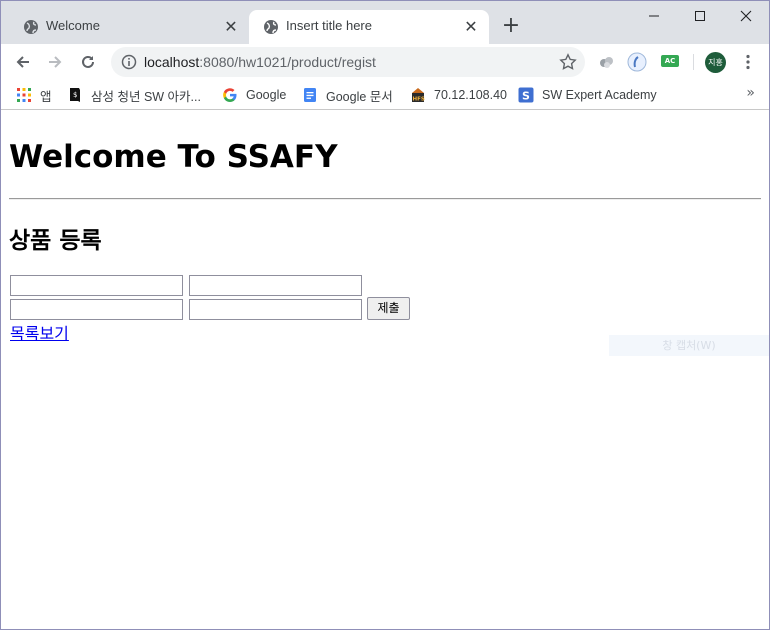 The height and width of the screenshot is (630, 770). What do you see at coordinates (715, 62) in the screenshot?
I see `profile-avatar: 지홍` at bounding box center [715, 62].